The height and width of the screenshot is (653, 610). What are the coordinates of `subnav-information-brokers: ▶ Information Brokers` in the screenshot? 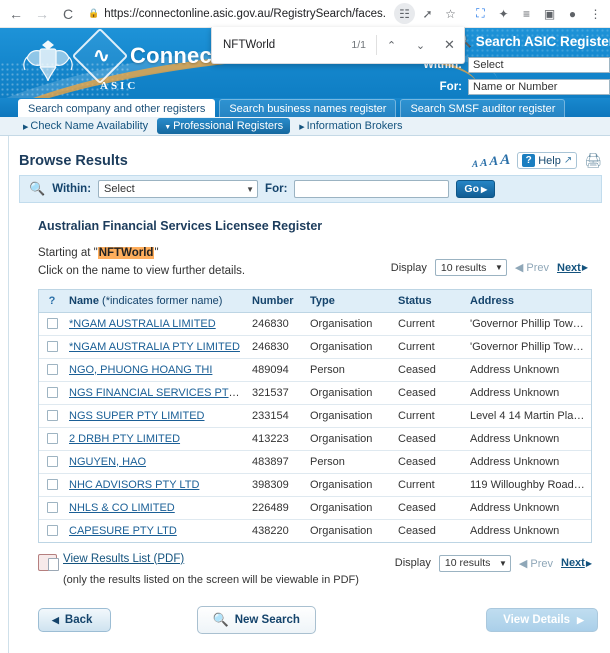 It's located at (350, 126).